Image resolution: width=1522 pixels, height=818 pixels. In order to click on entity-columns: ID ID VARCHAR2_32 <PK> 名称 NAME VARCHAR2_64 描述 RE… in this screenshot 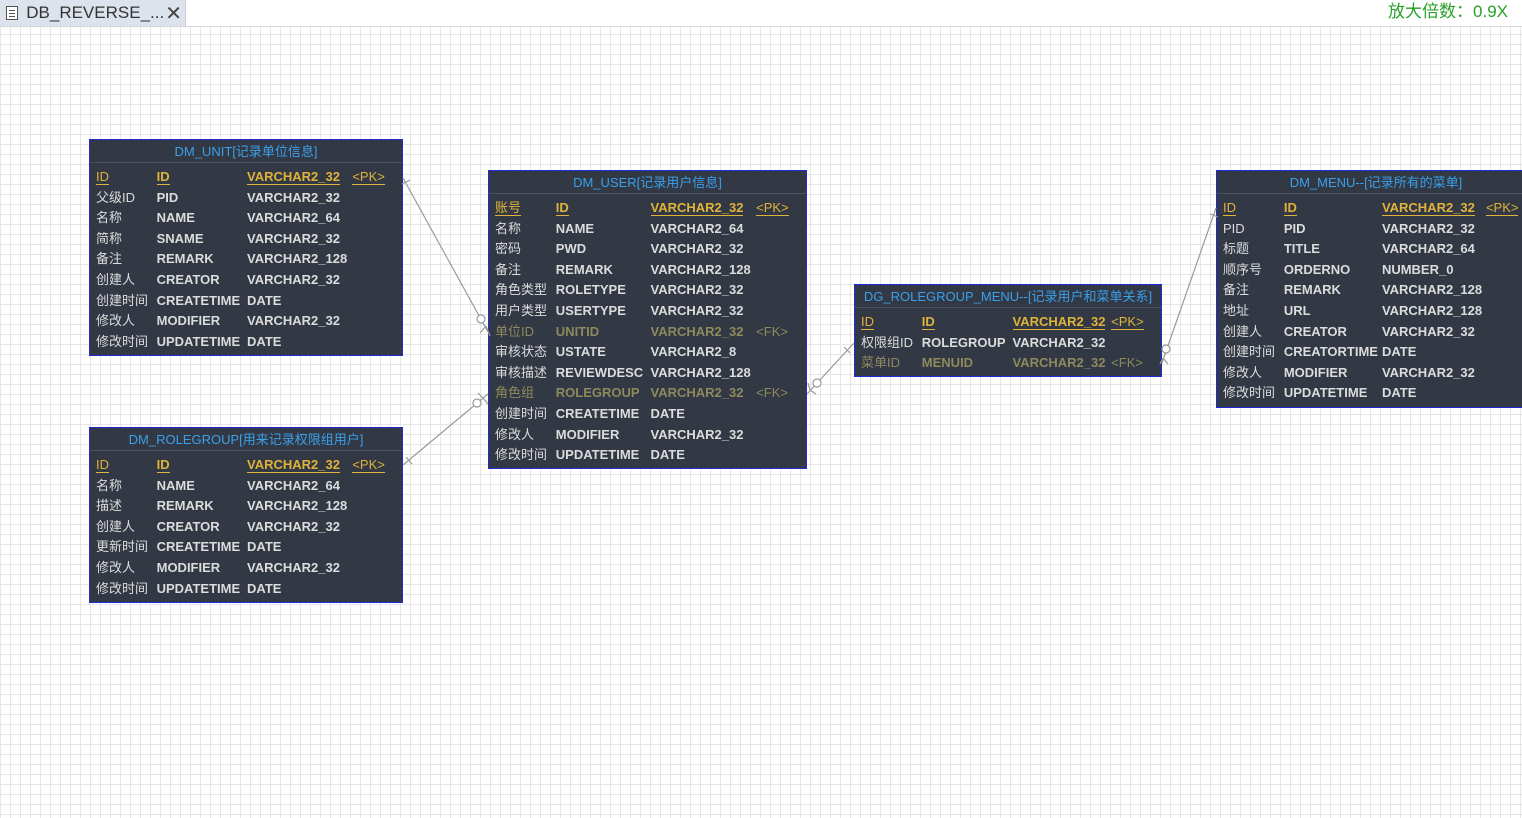, I will do `click(246, 525)`.